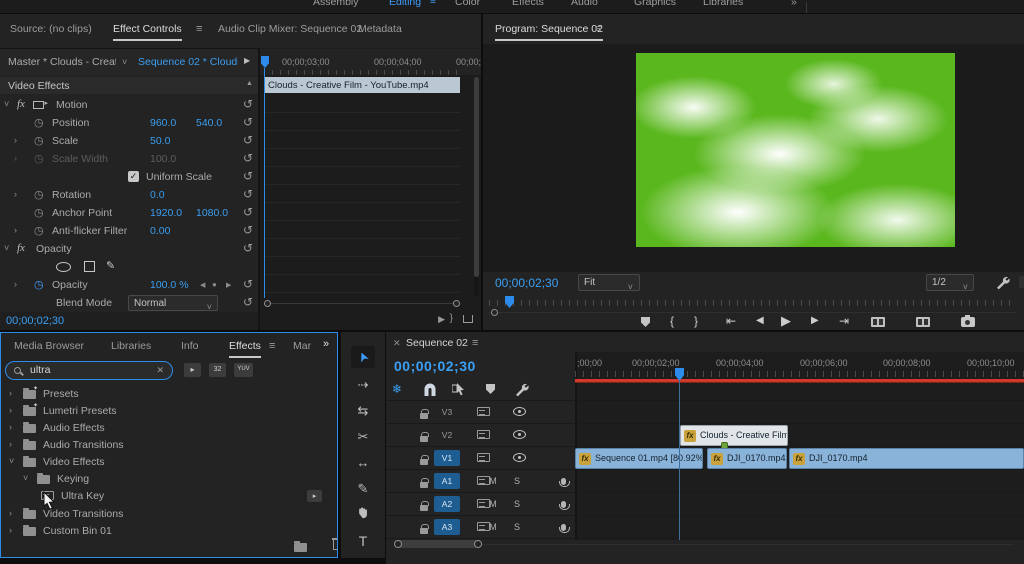 The image size is (1024, 564). What do you see at coordinates (922, 322) in the screenshot?
I see `extract-button` at bounding box center [922, 322].